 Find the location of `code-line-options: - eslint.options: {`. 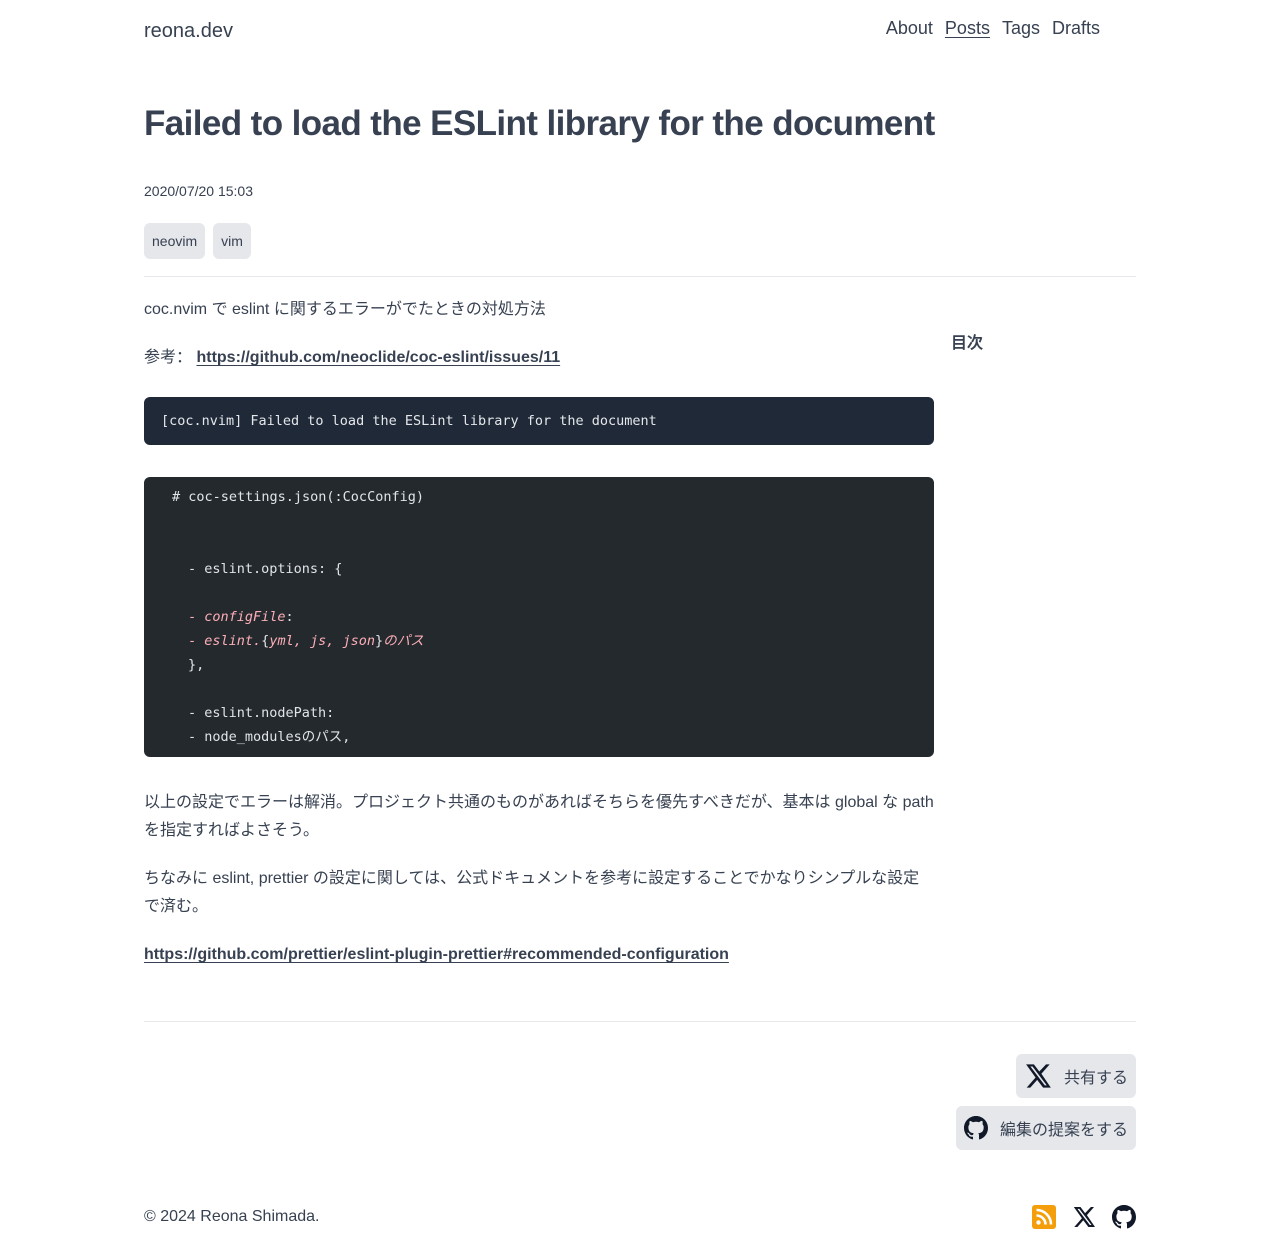

code-line-options: - eslint.options: { is located at coordinates (265, 569).